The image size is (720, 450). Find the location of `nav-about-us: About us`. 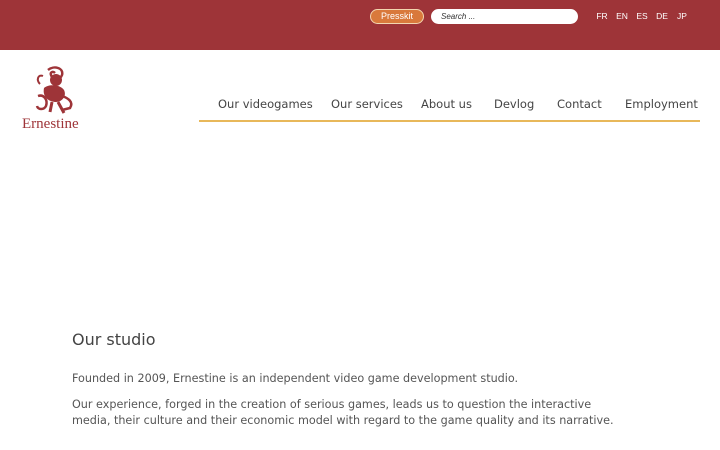

nav-about-us: About us is located at coordinates (446, 104).